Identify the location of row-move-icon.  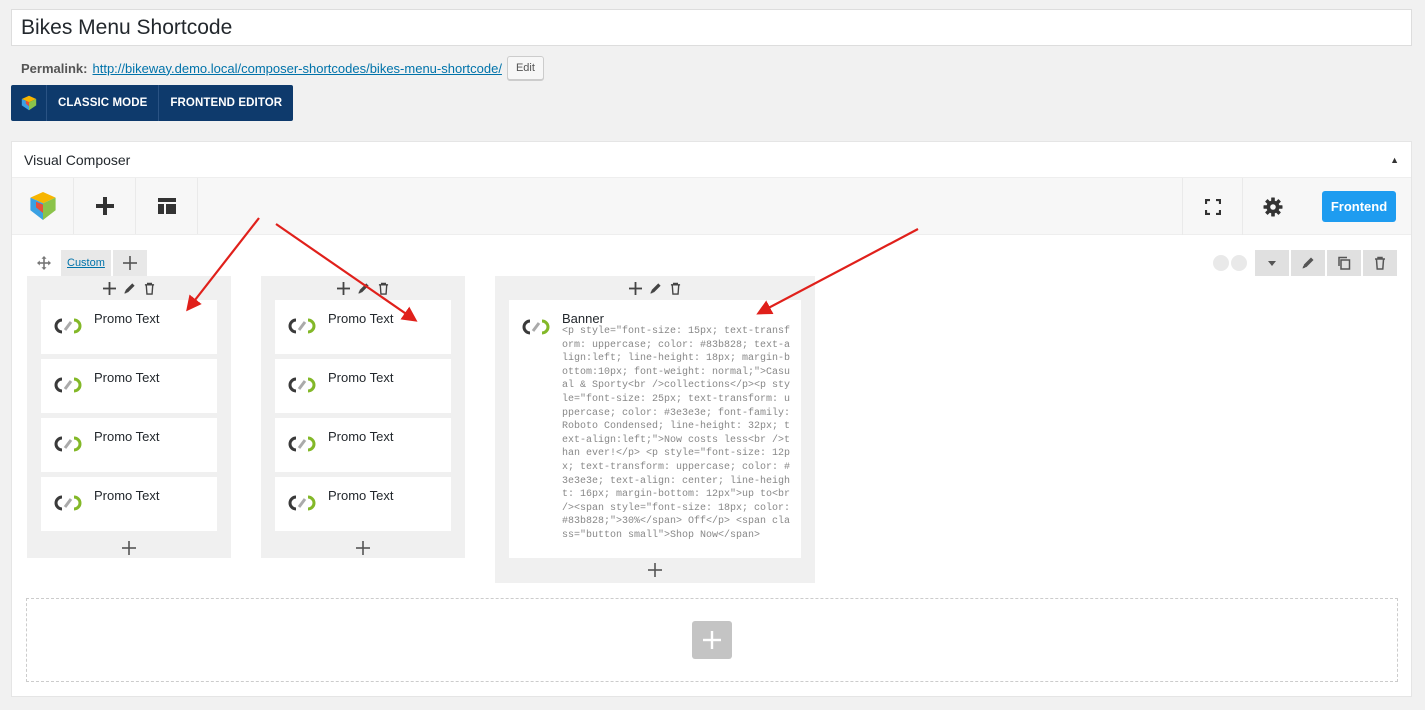
(44, 263).